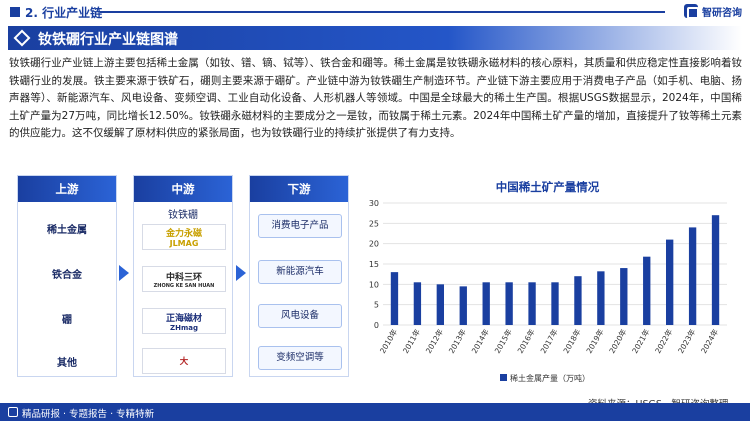 The height and width of the screenshot is (421, 750). Describe the element at coordinates (376, 305) in the screenshot. I see `y-tick-label: 5` at that location.